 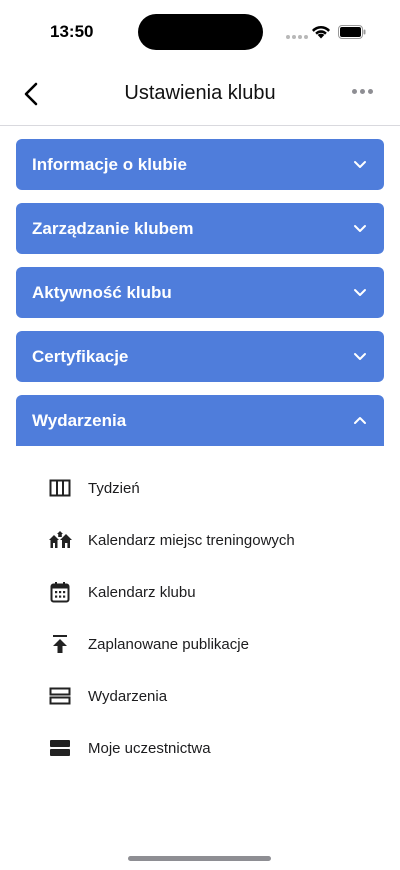 I want to click on menu-item-week: Tydzień, so click(x=200, y=488).